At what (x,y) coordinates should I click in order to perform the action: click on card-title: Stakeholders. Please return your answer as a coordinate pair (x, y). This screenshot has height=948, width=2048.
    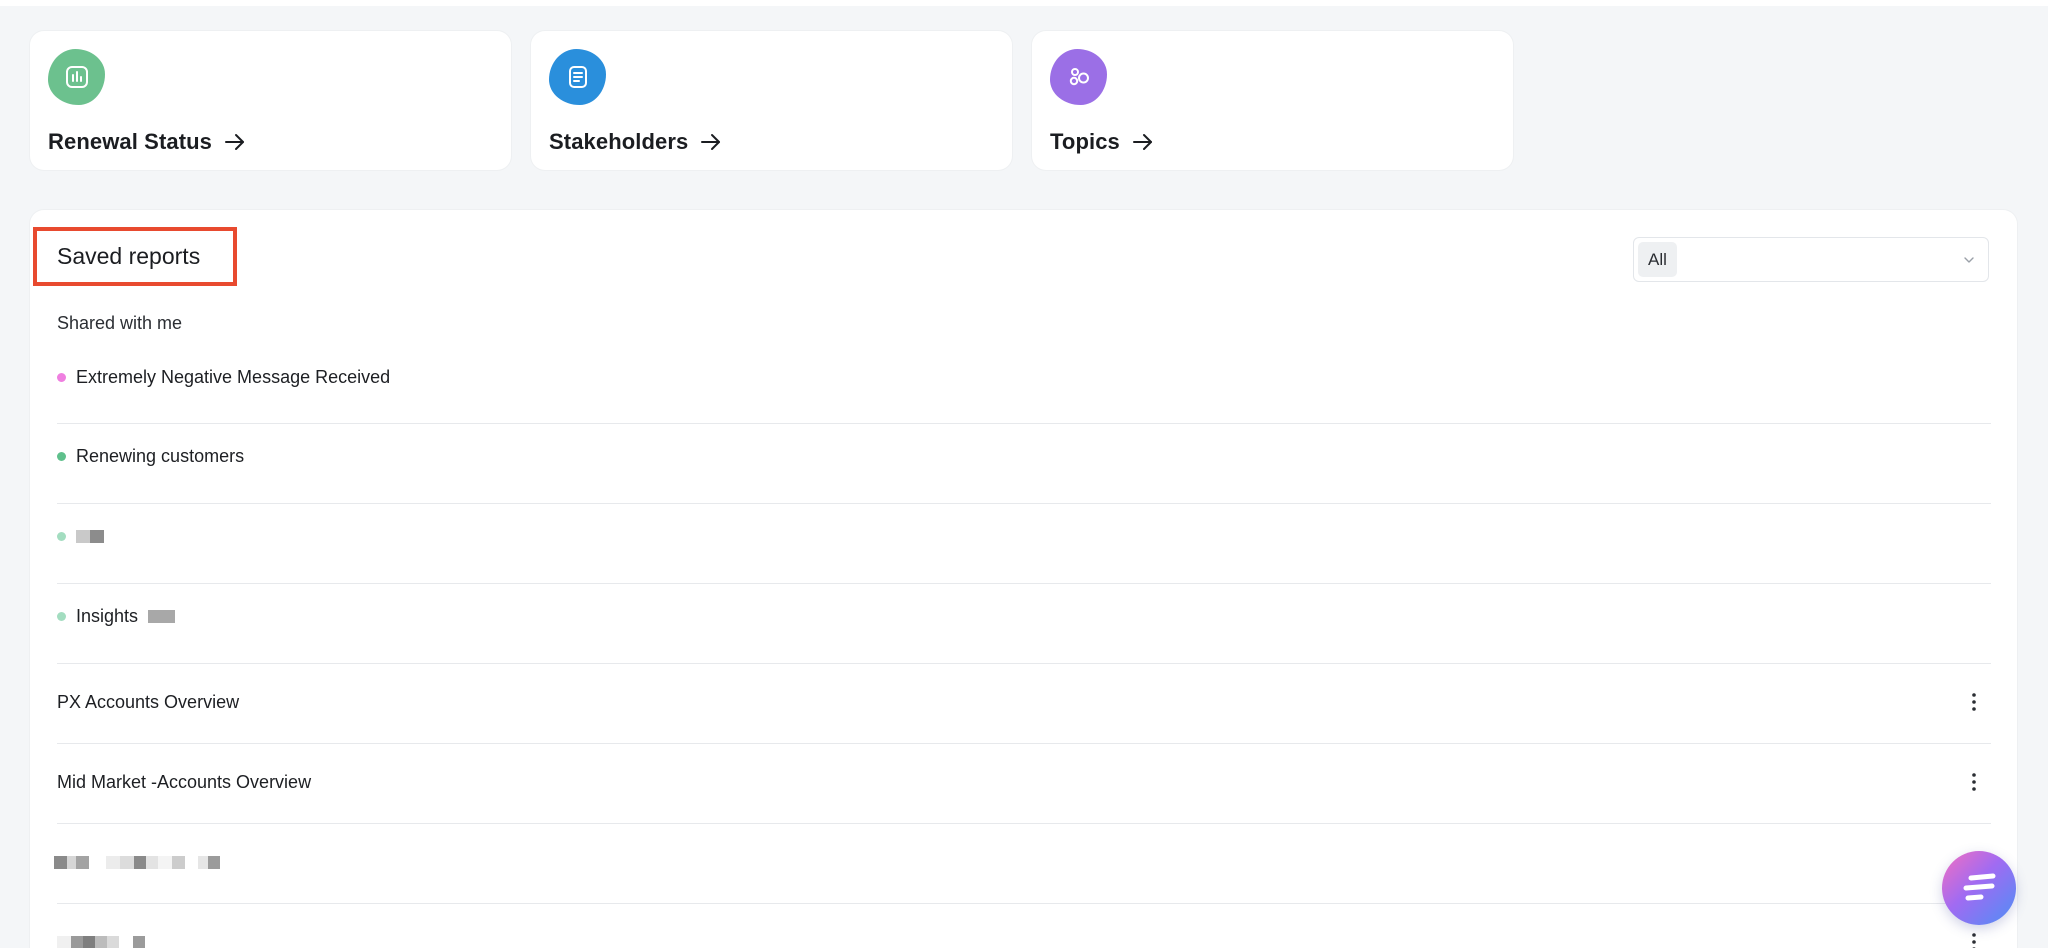
    Looking at the image, I should click on (619, 141).